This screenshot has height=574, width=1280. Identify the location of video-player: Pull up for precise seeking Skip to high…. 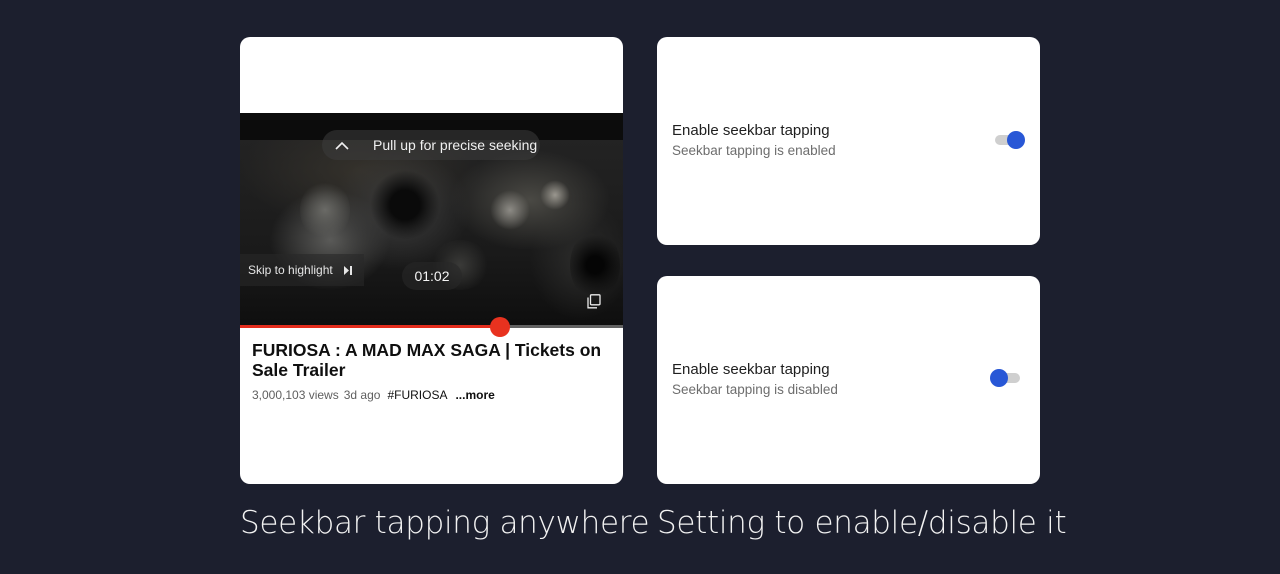
(431, 220).